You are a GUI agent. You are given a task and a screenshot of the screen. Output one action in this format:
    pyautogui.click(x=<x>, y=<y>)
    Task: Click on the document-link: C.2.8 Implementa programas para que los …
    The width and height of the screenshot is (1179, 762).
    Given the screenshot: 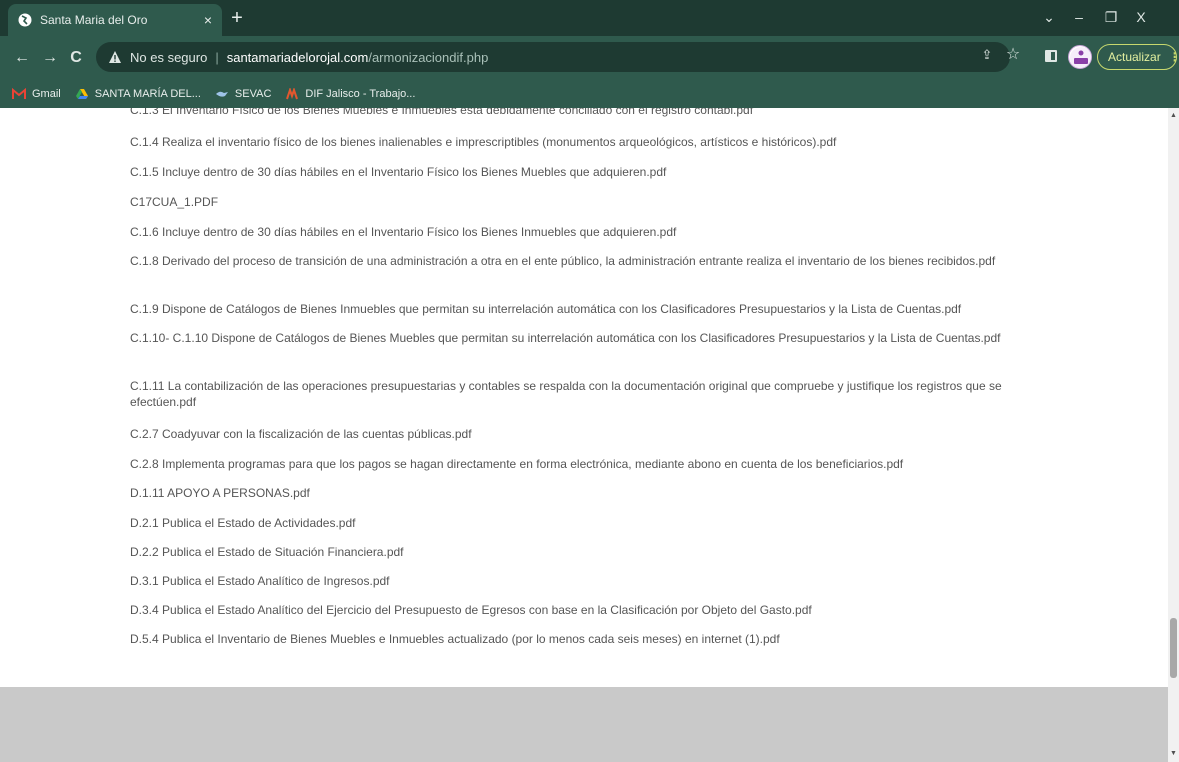 What is the action you would take?
    pyautogui.click(x=600, y=464)
    